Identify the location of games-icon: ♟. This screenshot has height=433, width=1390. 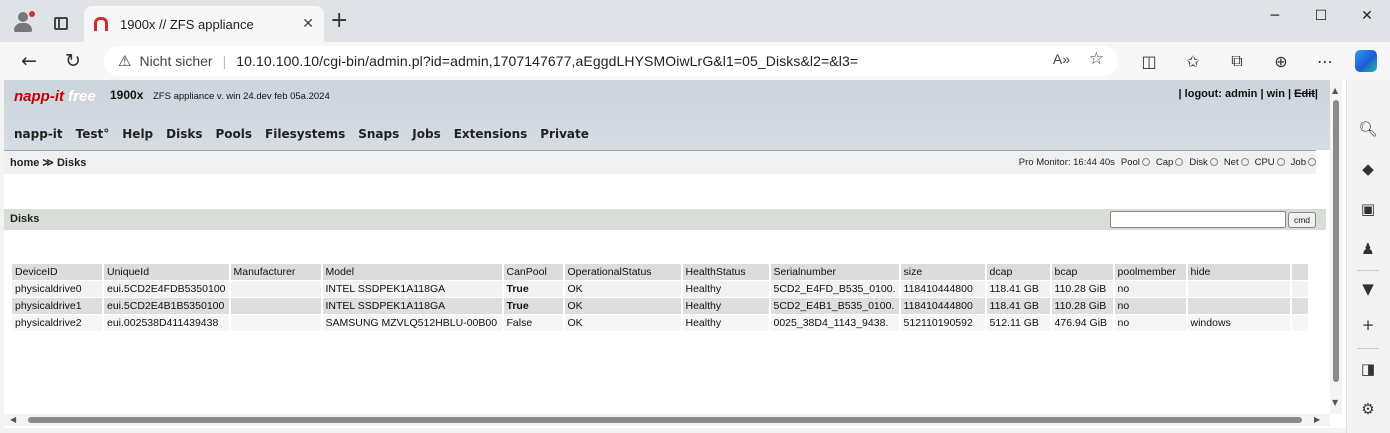
(1368, 249).